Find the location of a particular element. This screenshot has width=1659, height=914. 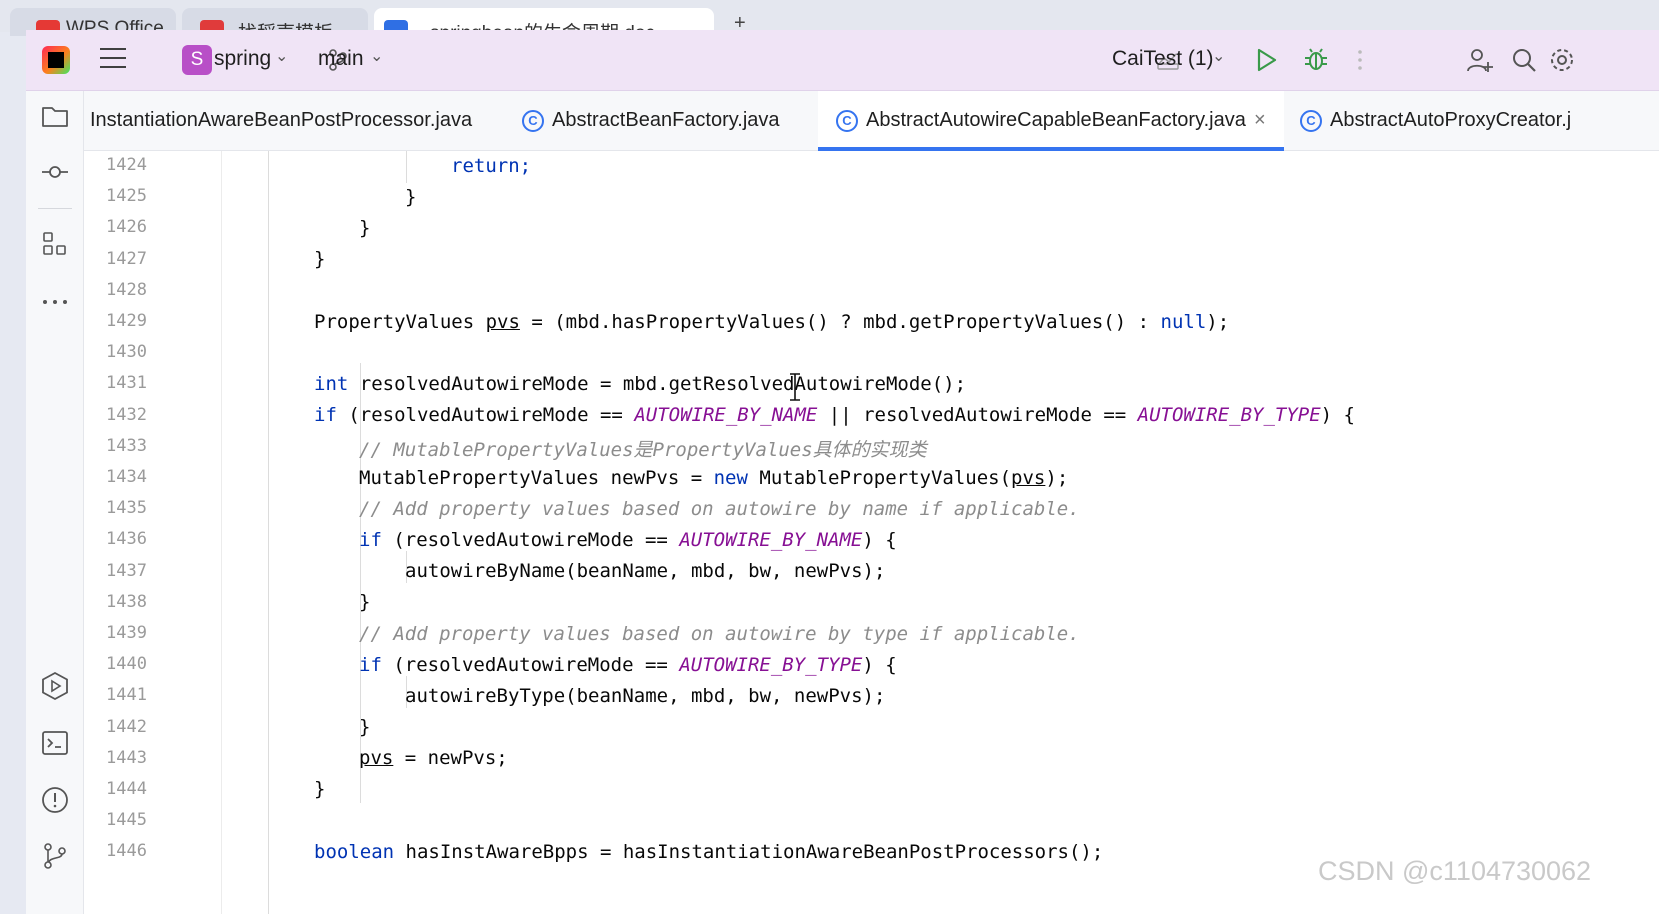

run-config-selector: CaiTest (1) is located at coordinates (1163, 59).